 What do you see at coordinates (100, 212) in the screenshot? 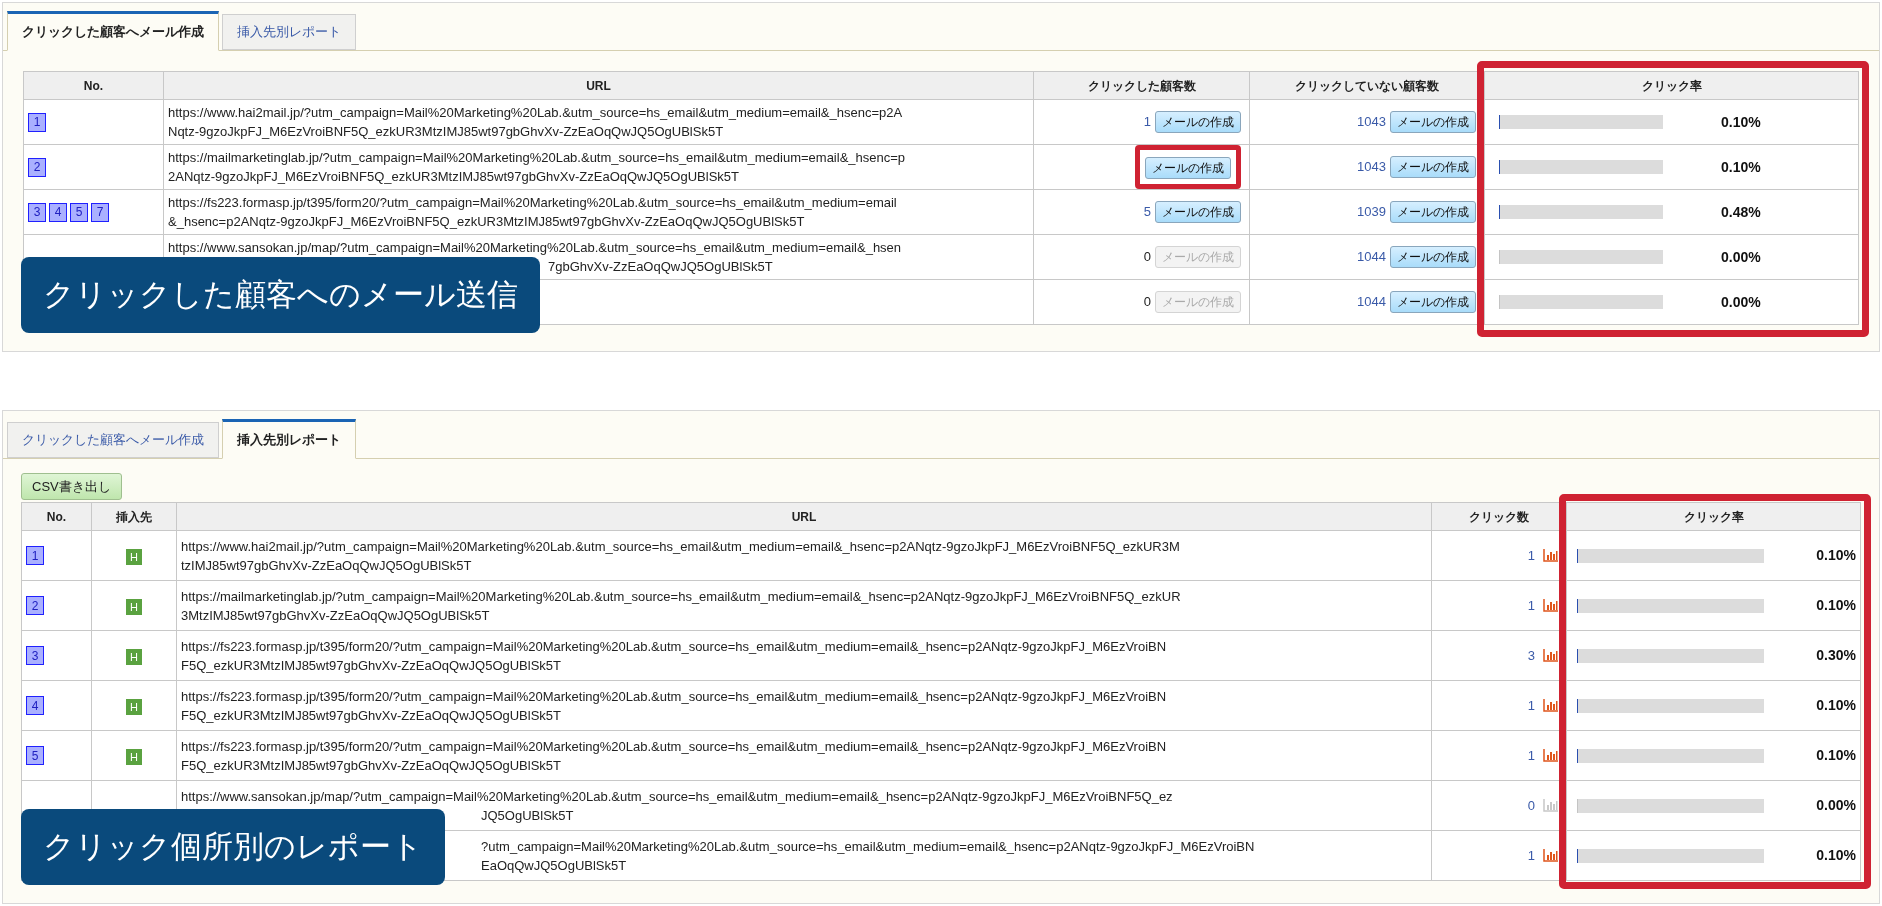
I see `number-link: 7` at bounding box center [100, 212].